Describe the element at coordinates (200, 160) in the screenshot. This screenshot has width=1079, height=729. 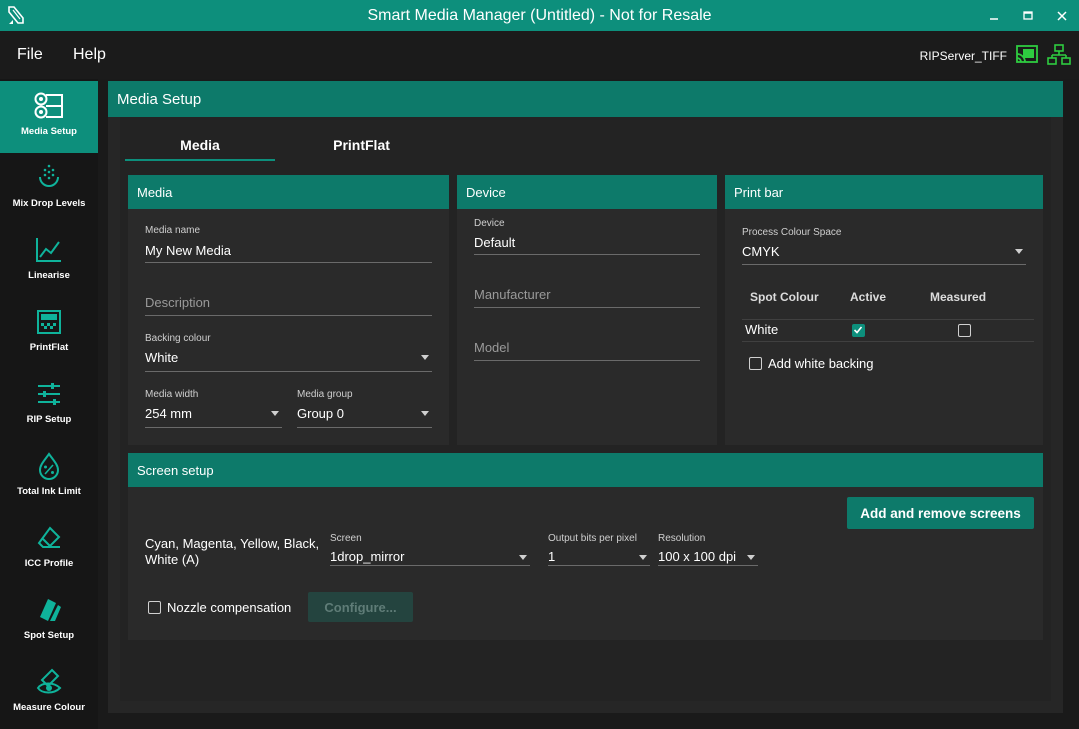
I see `tab-active-indicator` at that location.